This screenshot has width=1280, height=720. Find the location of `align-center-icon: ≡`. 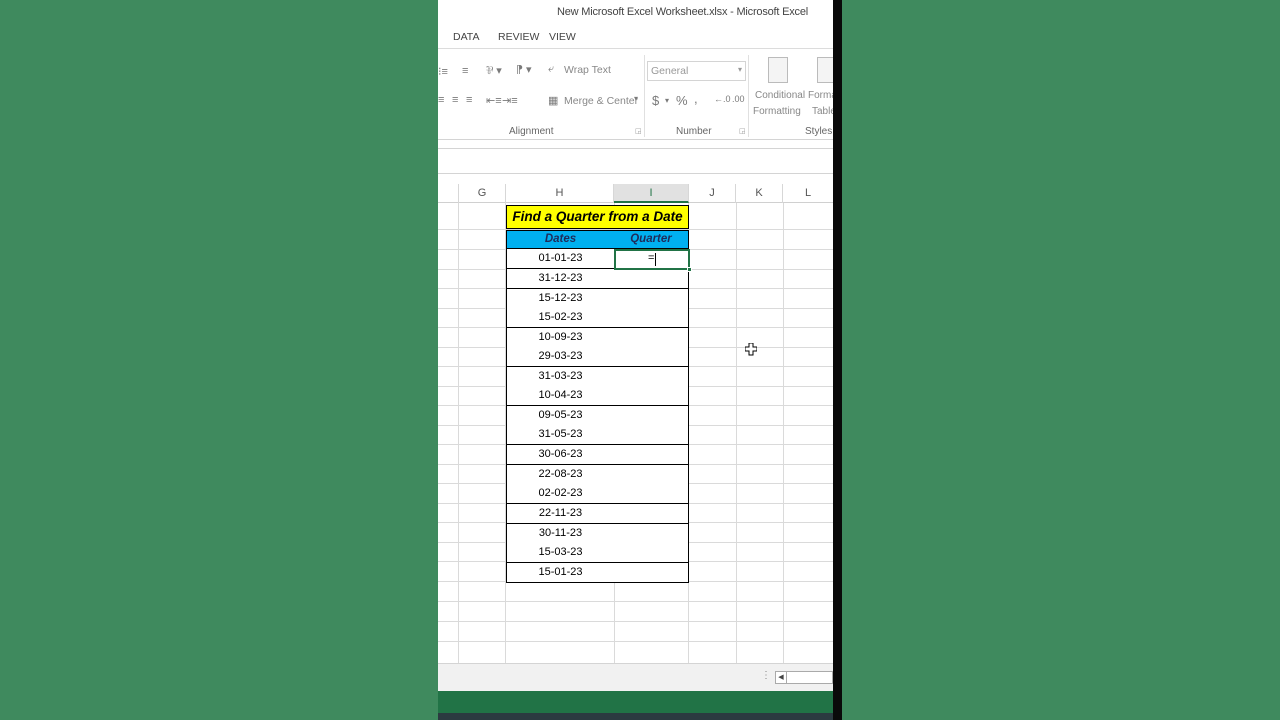

align-center-icon: ≡ is located at coordinates (455, 100).